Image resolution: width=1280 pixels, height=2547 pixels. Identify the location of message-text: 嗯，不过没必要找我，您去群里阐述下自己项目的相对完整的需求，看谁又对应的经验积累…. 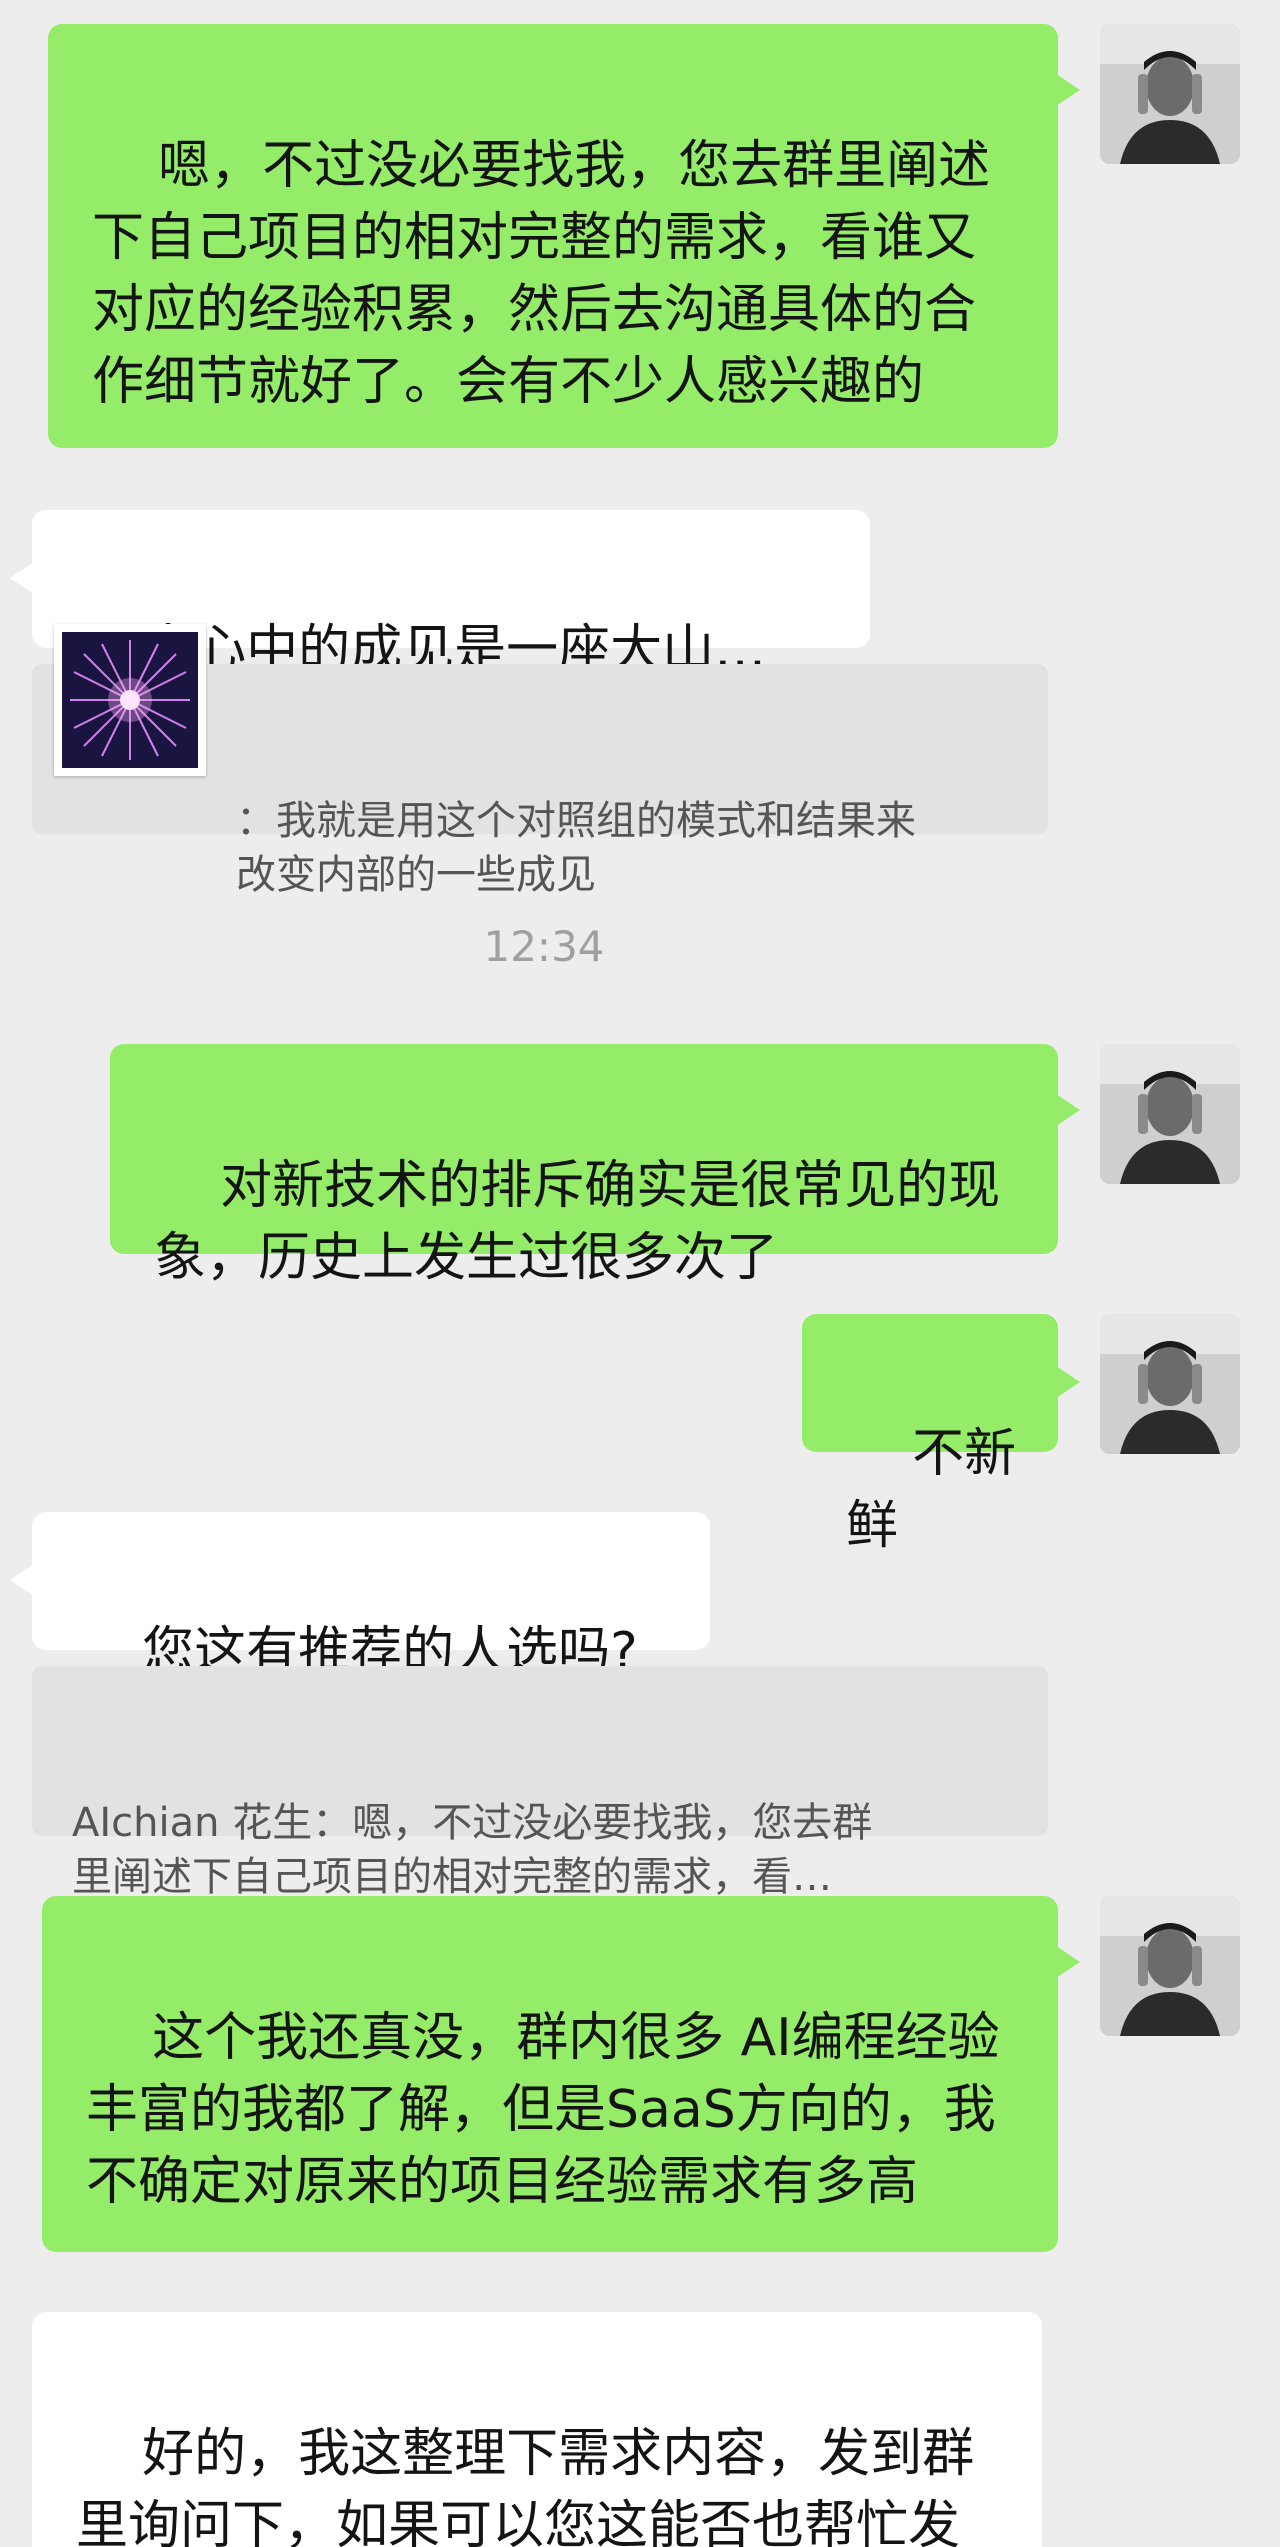
(541, 274).